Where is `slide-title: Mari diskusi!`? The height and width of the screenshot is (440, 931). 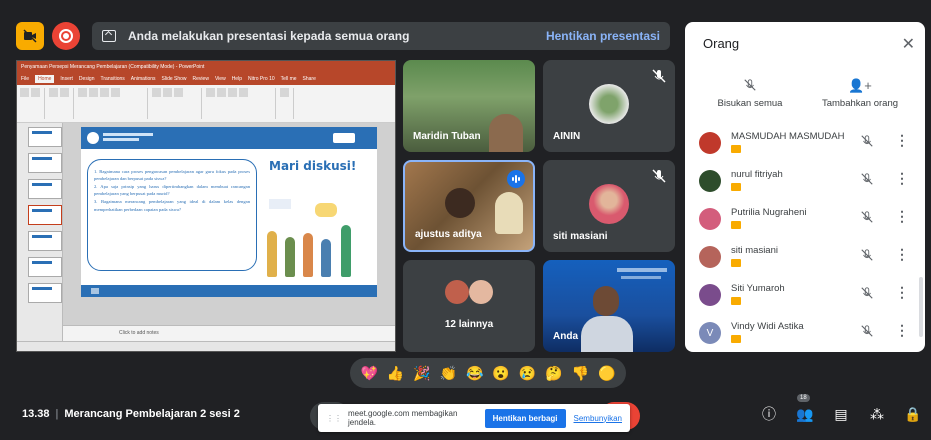
slide-title: Mari diskusi! is located at coordinates (313, 166).